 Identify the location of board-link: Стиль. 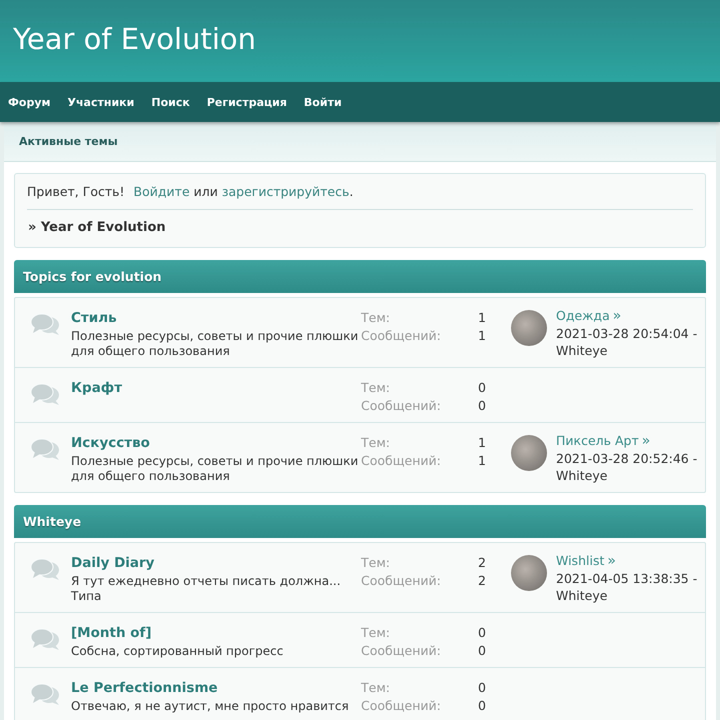
(94, 318).